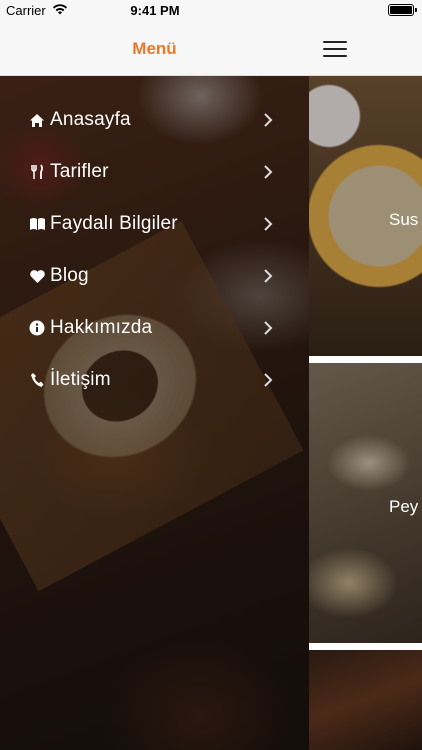 The width and height of the screenshot is (422, 750). Describe the element at coordinates (365, 503) in the screenshot. I see `recipe-card: Pey` at that location.